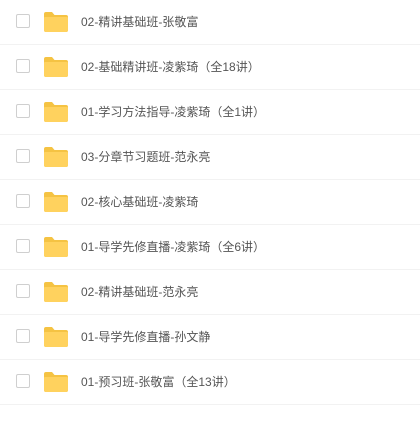 This screenshot has width=420, height=442. What do you see at coordinates (173, 112) in the screenshot?
I see `file-name: 01-学习方法指导-凌紫琦（全1讲）` at bounding box center [173, 112].